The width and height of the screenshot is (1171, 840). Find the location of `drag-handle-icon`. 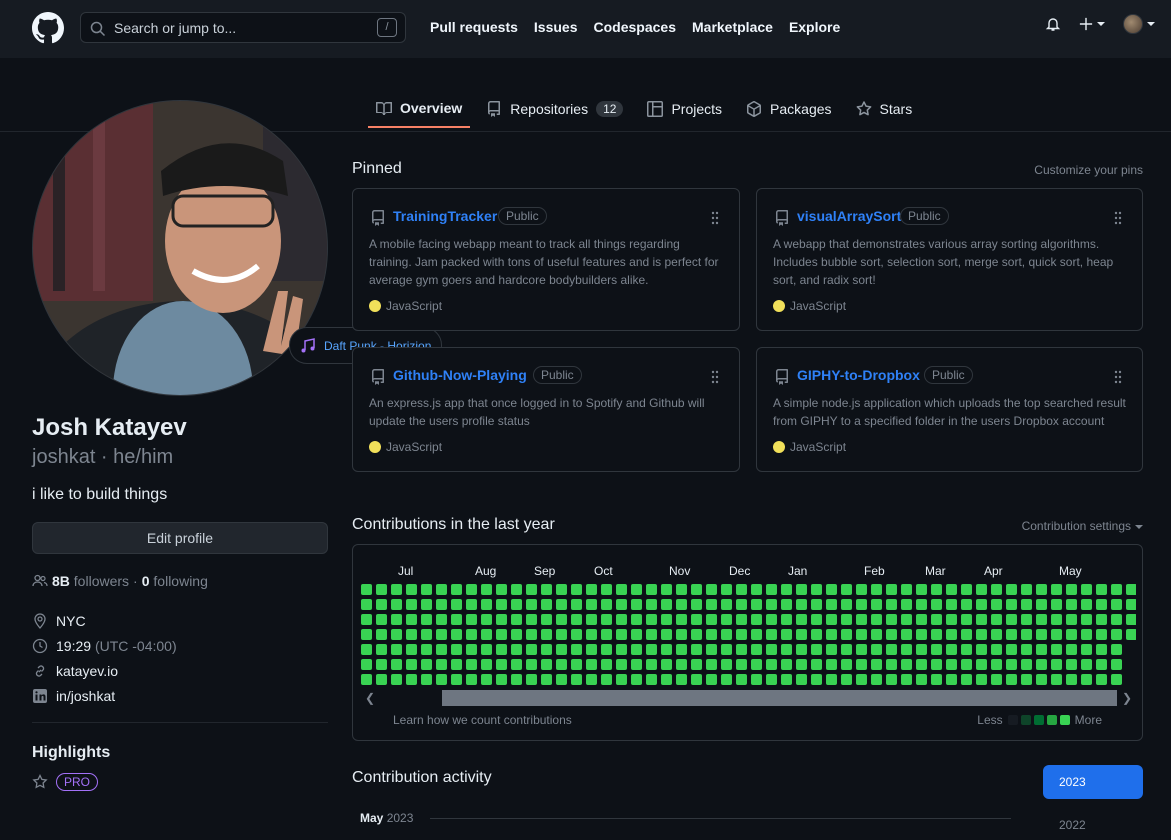

drag-handle-icon is located at coordinates (1118, 377).